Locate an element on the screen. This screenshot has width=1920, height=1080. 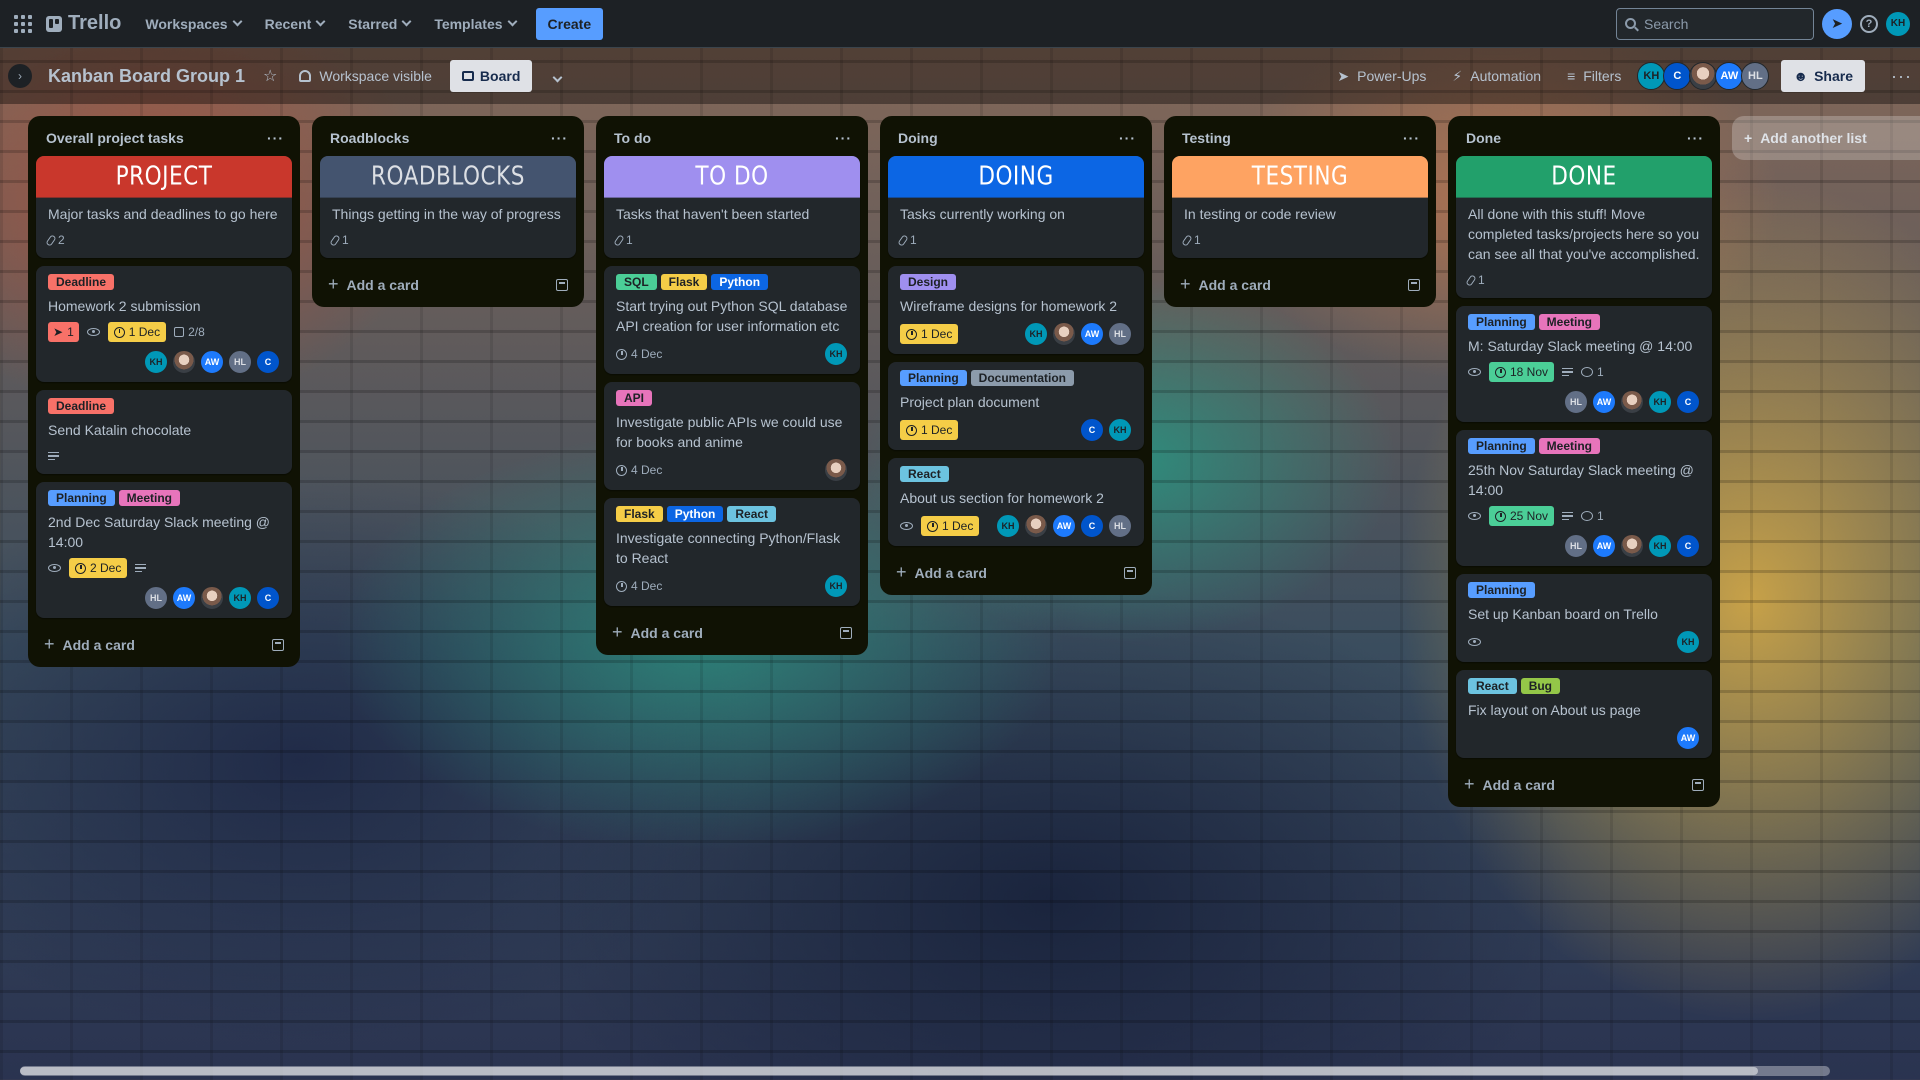
board-view-button: Board is located at coordinates (491, 76).